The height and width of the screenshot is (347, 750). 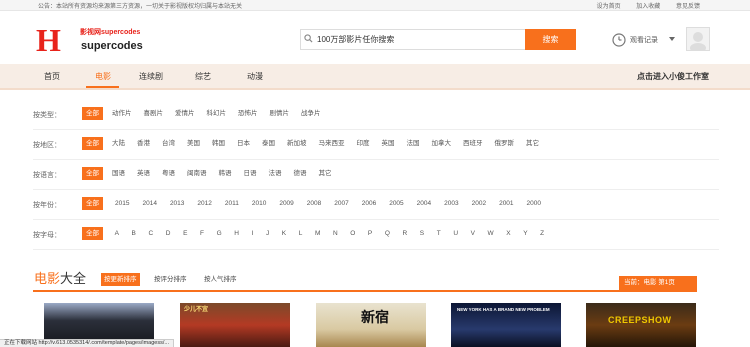 What do you see at coordinates (648, 7) in the screenshot?
I see `add-favorite-link: 加入收藏` at bounding box center [648, 7].